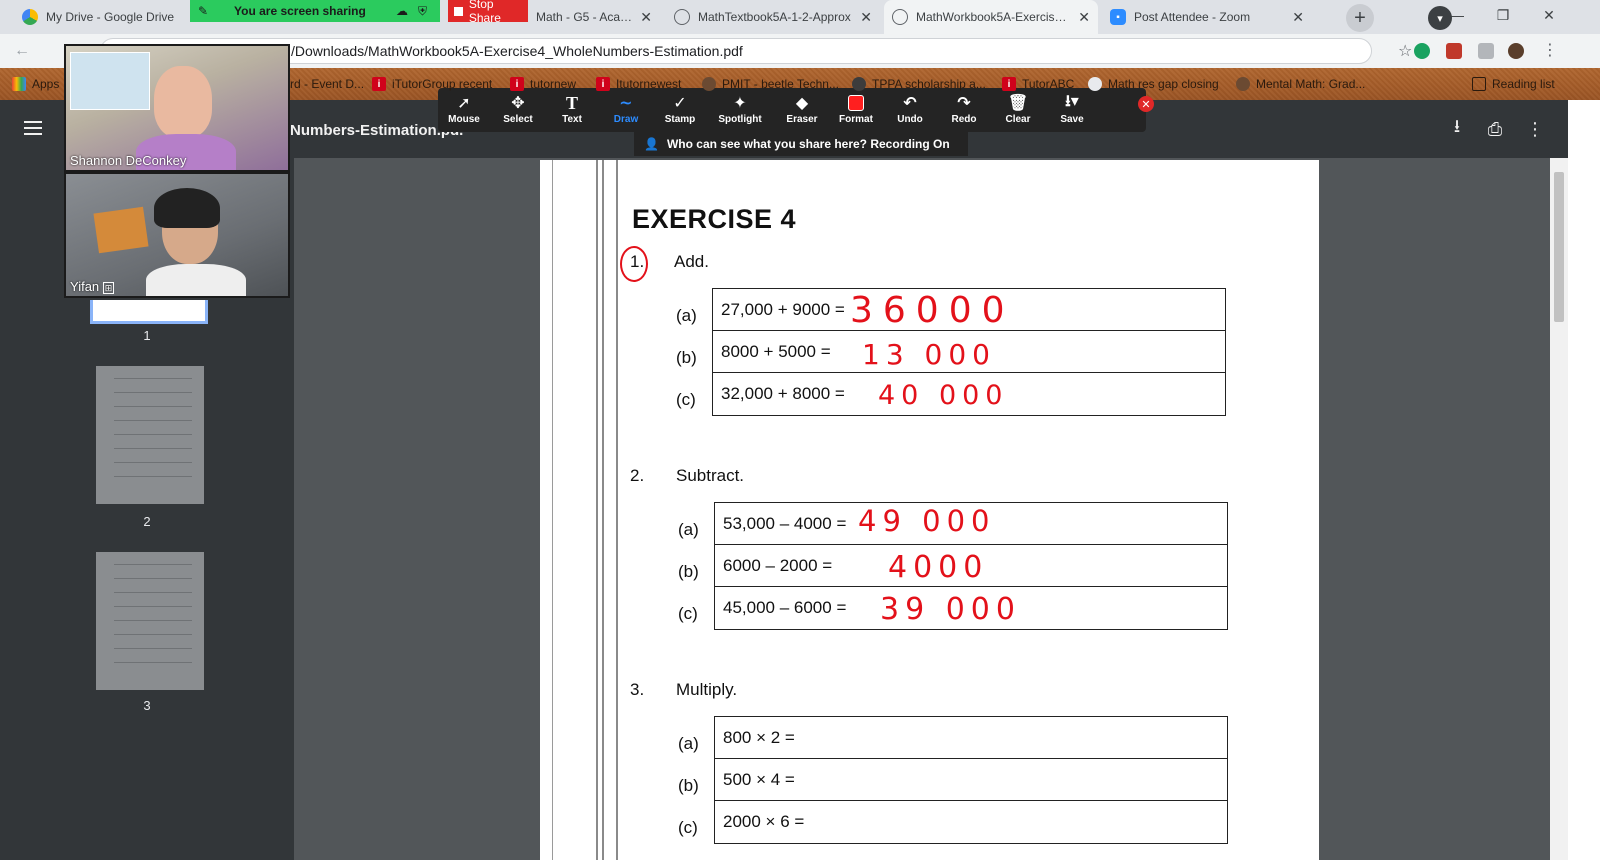 This screenshot has width=1600, height=860. Describe the element at coordinates (1243, 84) in the screenshot. I see `globe-icon` at that location.